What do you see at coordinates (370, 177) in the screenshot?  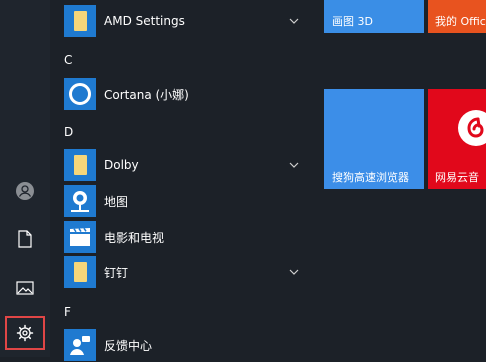 I see `tile-label: 搜狗高速浏览器` at bounding box center [370, 177].